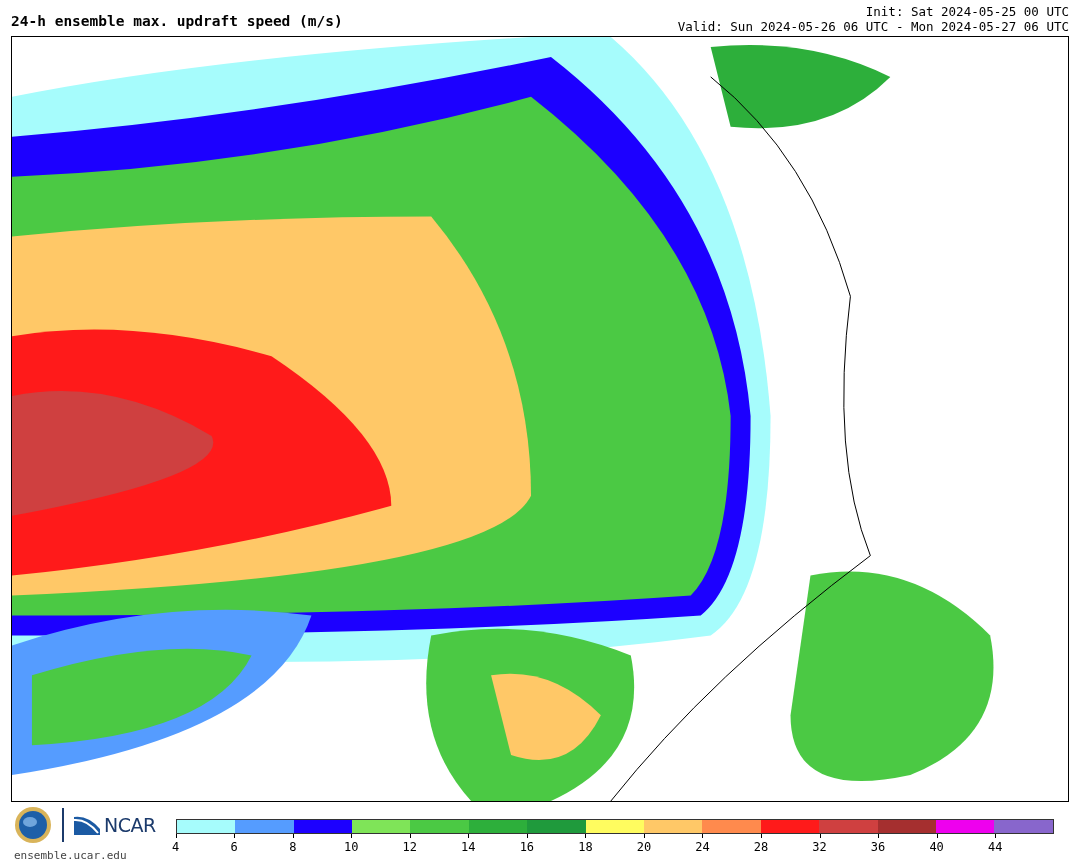 This screenshot has width=1080, height=865. What do you see at coordinates (527, 847) in the screenshot?
I see `tick-label: 16` at bounding box center [527, 847].